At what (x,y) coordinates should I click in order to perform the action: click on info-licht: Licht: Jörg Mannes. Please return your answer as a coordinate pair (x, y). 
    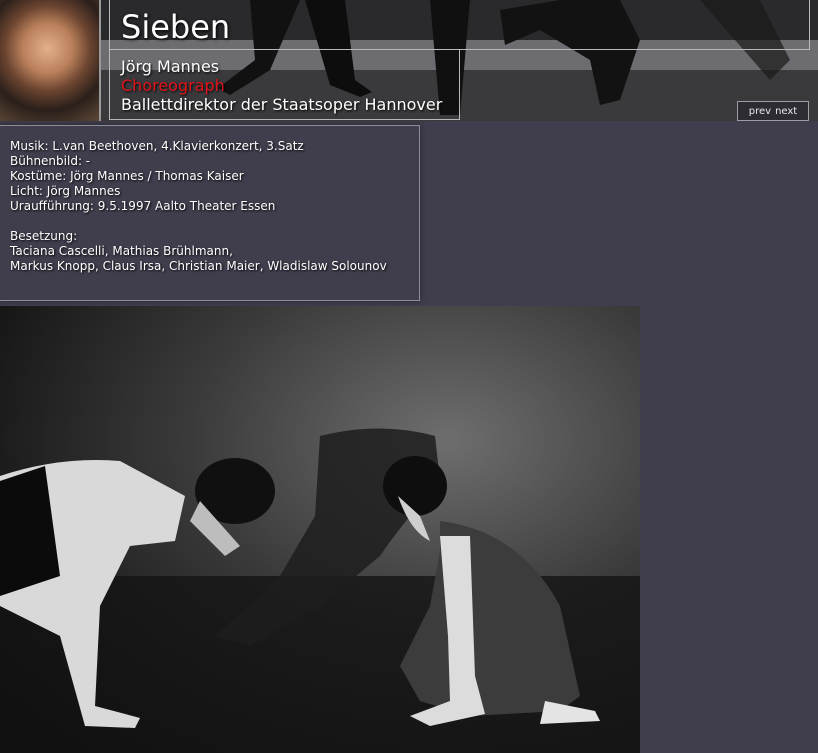
    Looking at the image, I should click on (65, 191).